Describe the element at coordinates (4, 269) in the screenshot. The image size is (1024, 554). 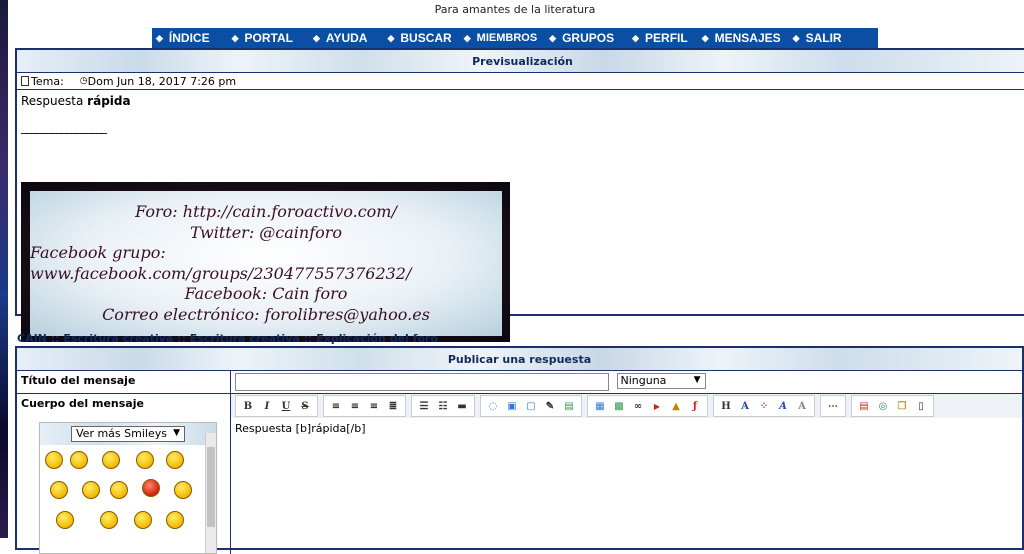
I see `page-edge-decoration` at that location.